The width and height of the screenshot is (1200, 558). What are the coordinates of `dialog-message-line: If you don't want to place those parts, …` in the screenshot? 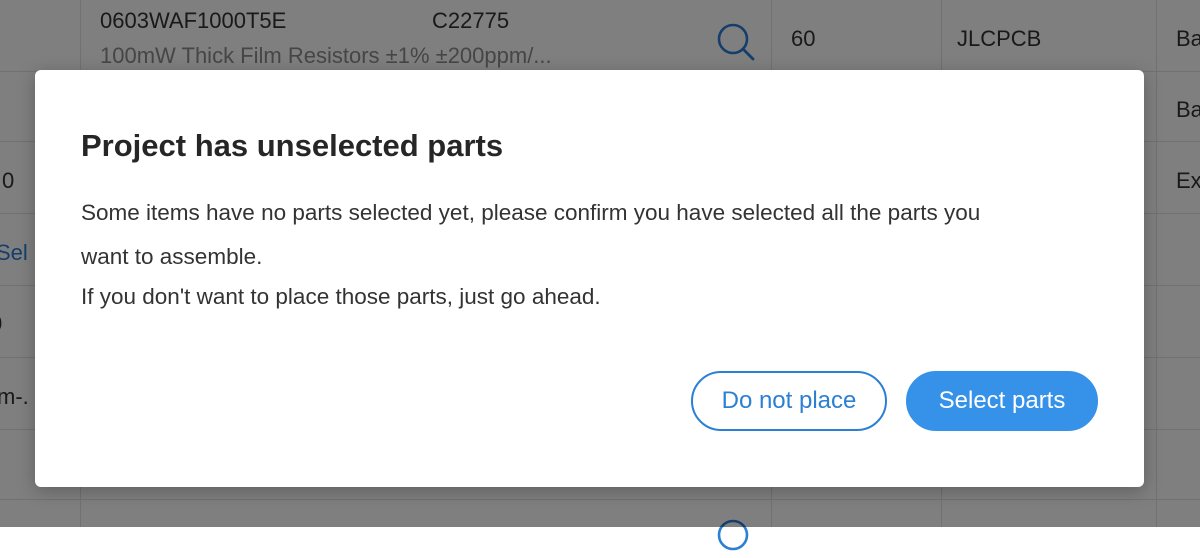 It's located at (341, 296).